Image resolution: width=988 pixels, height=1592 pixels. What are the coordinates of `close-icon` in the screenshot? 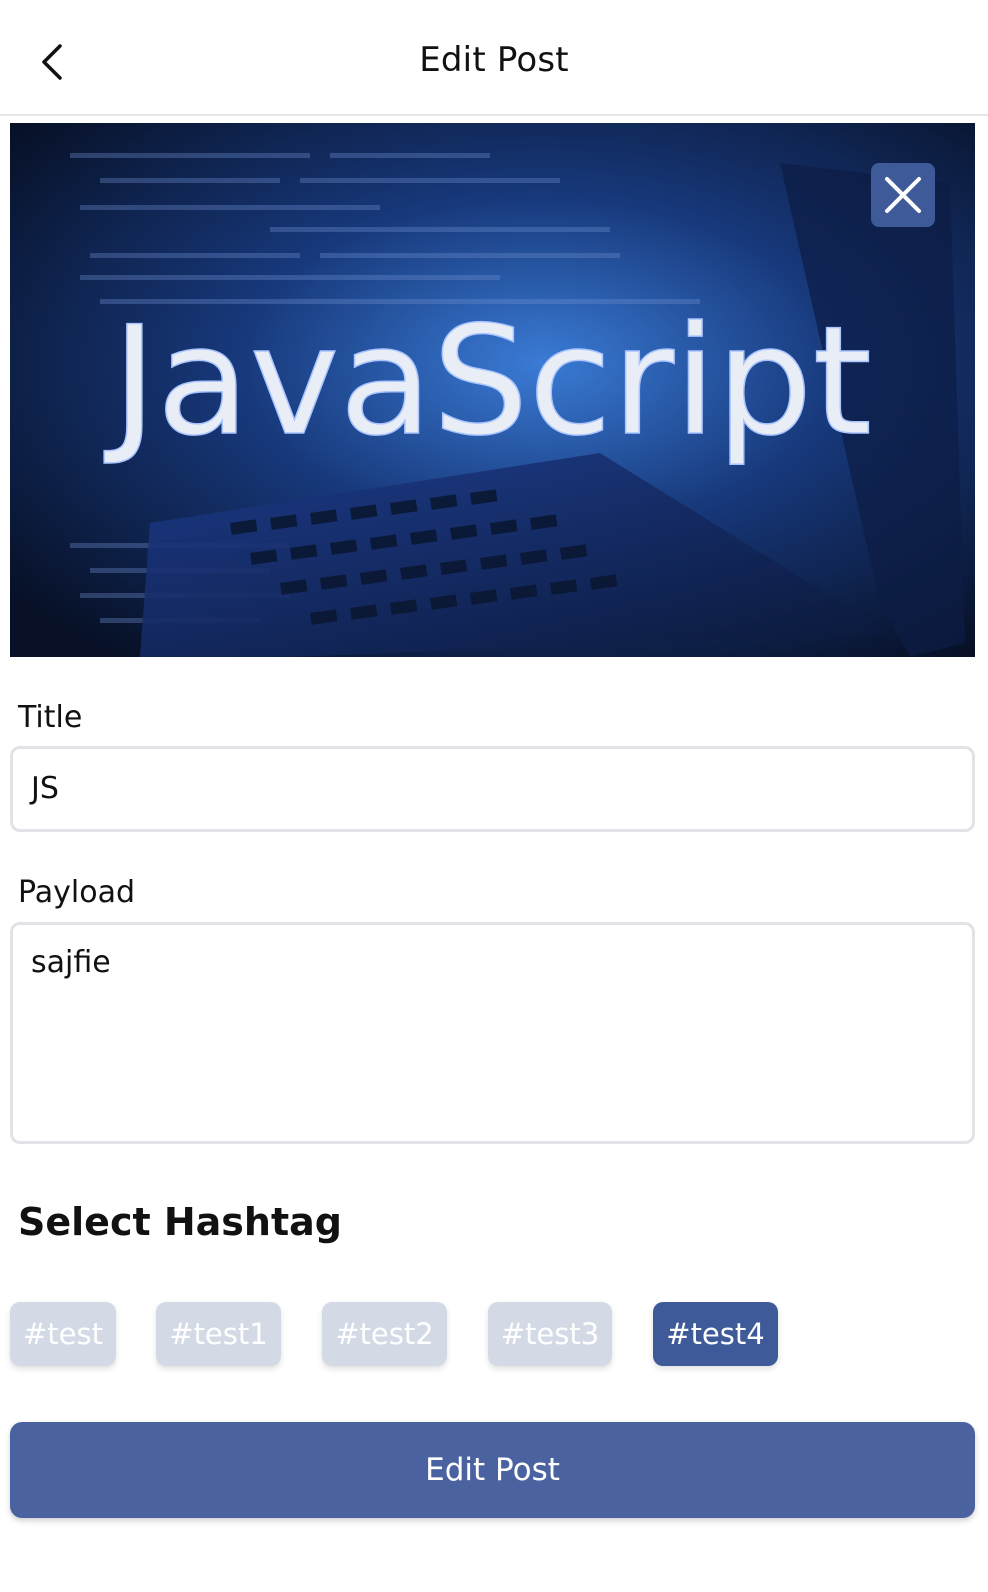 It's located at (903, 195).